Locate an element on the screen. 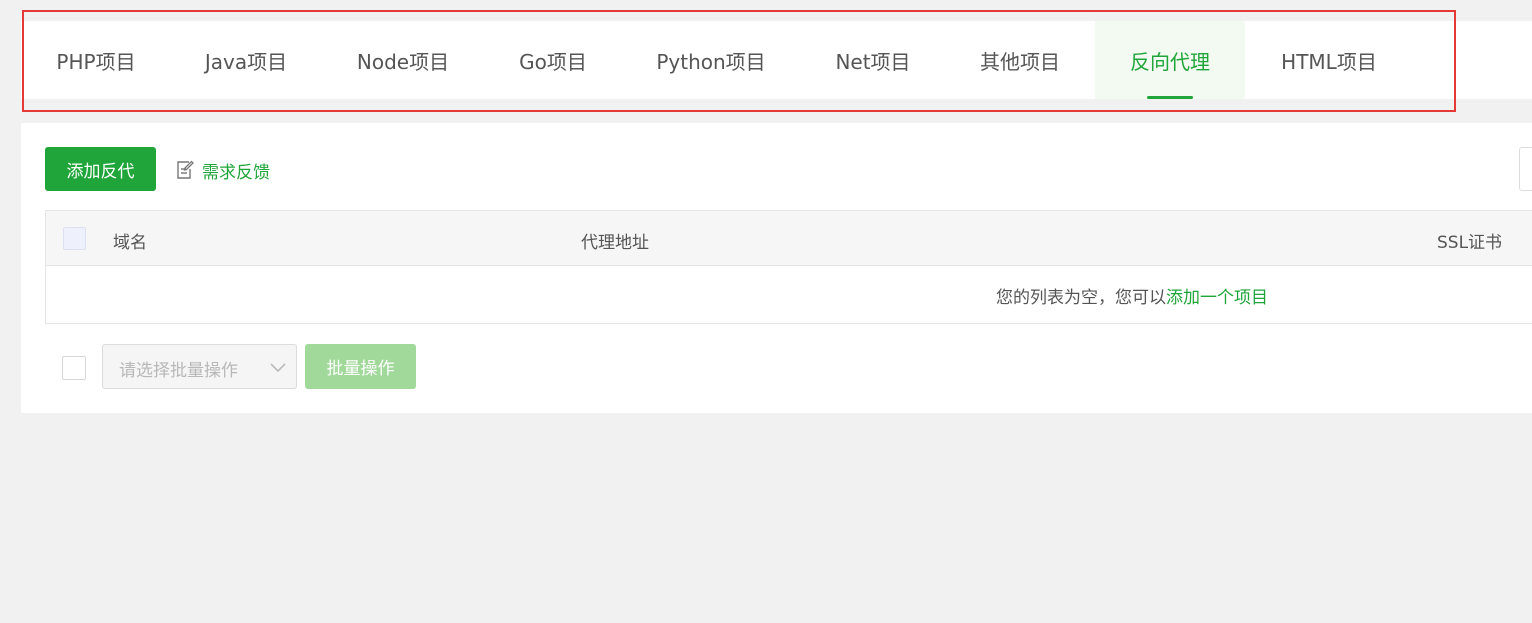 The height and width of the screenshot is (623, 1532). tab-html: HTML项目 is located at coordinates (1329, 60).